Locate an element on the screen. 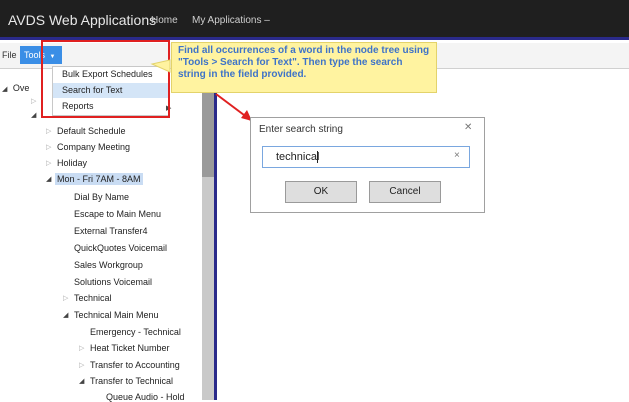  tree-item: Dial By Name is located at coordinates (101, 197).